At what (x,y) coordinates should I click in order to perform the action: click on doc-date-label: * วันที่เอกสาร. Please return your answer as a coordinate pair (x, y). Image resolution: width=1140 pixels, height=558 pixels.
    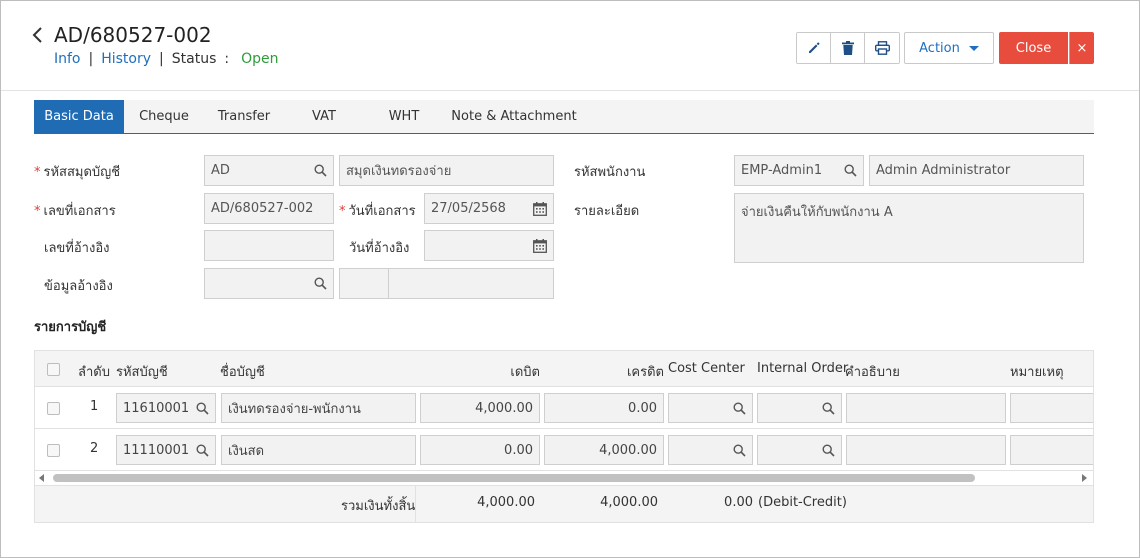
    Looking at the image, I should click on (377, 211).